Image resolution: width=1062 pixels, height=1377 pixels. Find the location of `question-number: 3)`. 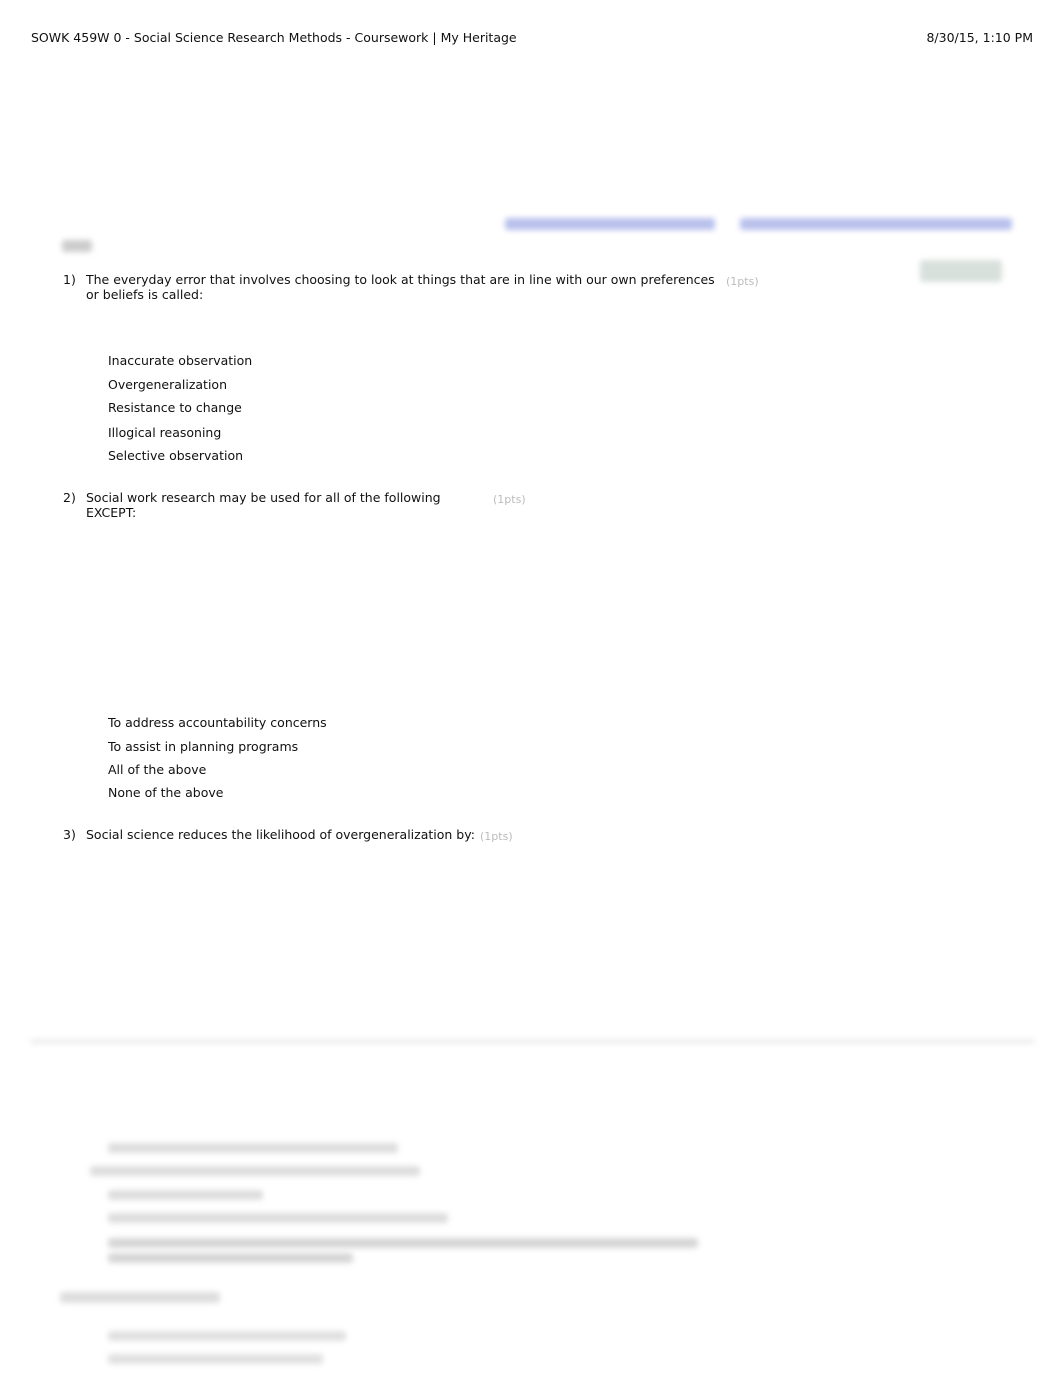

question-number: 3) is located at coordinates (69, 834).